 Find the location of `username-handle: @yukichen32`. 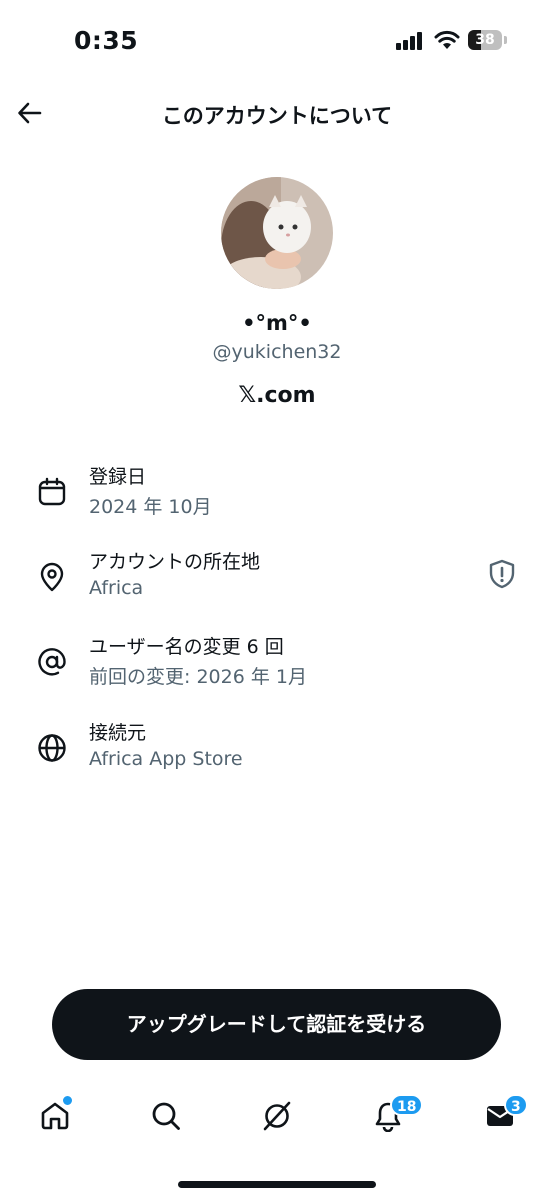

username-handle: @yukichen32 is located at coordinates (277, 352).